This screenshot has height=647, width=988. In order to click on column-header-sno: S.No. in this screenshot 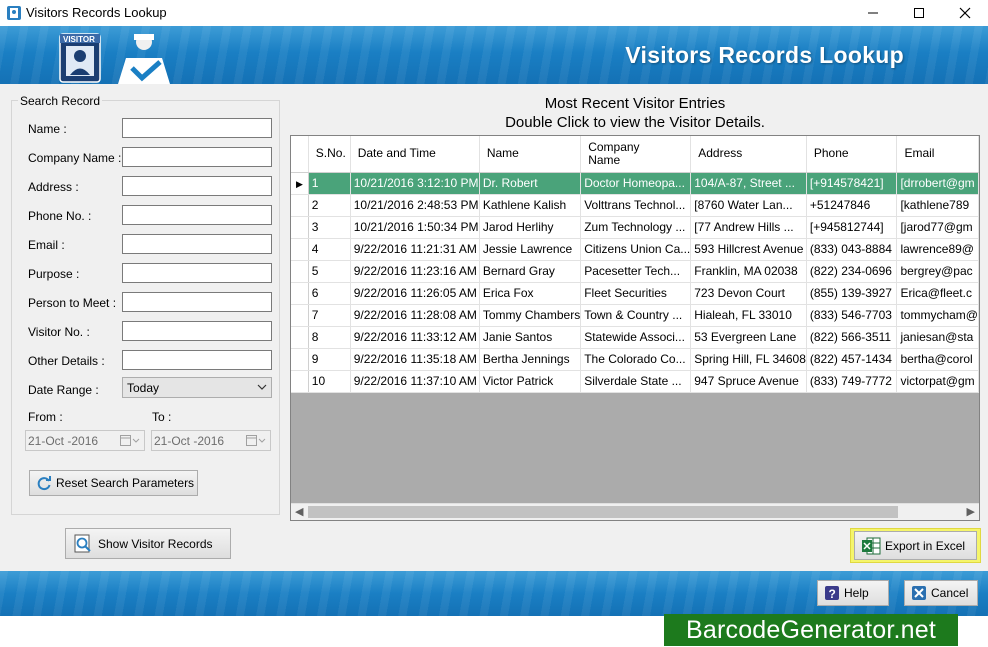, I will do `click(329, 154)`.